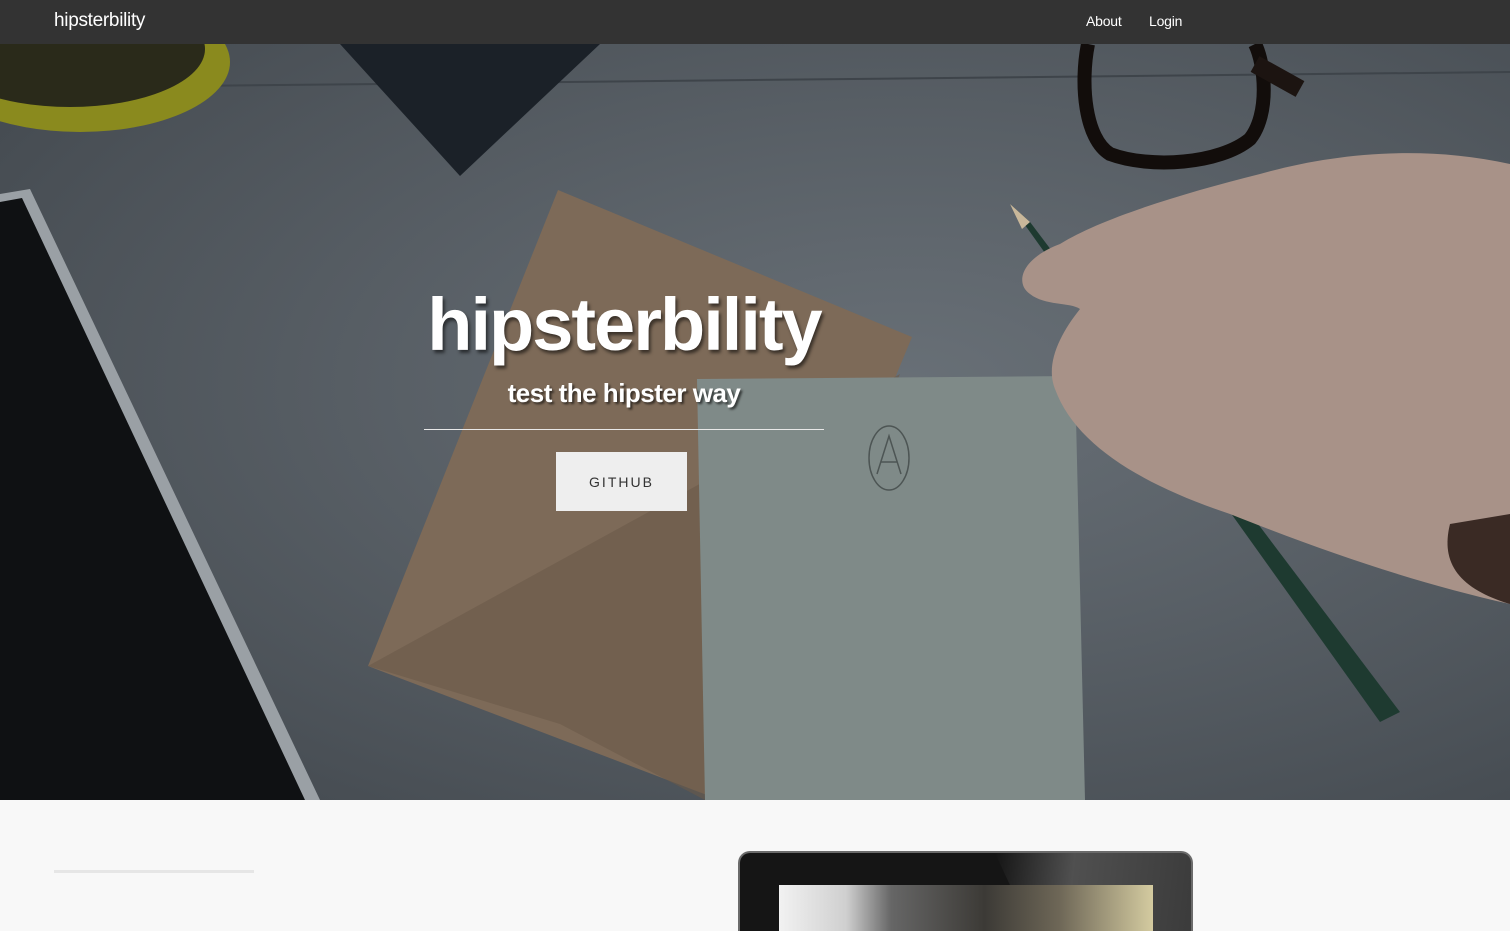 This screenshot has width=1510, height=931. Describe the element at coordinates (624, 324) in the screenshot. I see `hero-title: hipsterbility` at that location.